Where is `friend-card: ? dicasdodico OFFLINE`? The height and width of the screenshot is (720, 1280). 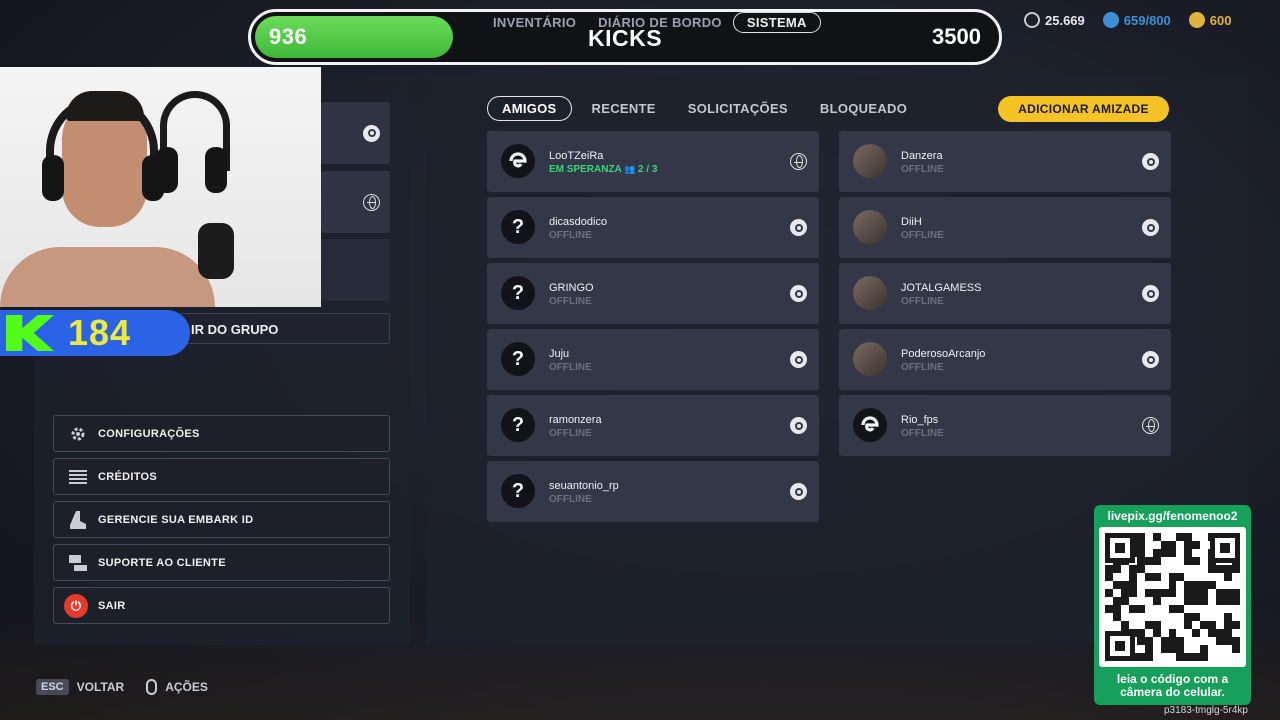 friend-card: ? dicasdodico OFFLINE is located at coordinates (653, 227).